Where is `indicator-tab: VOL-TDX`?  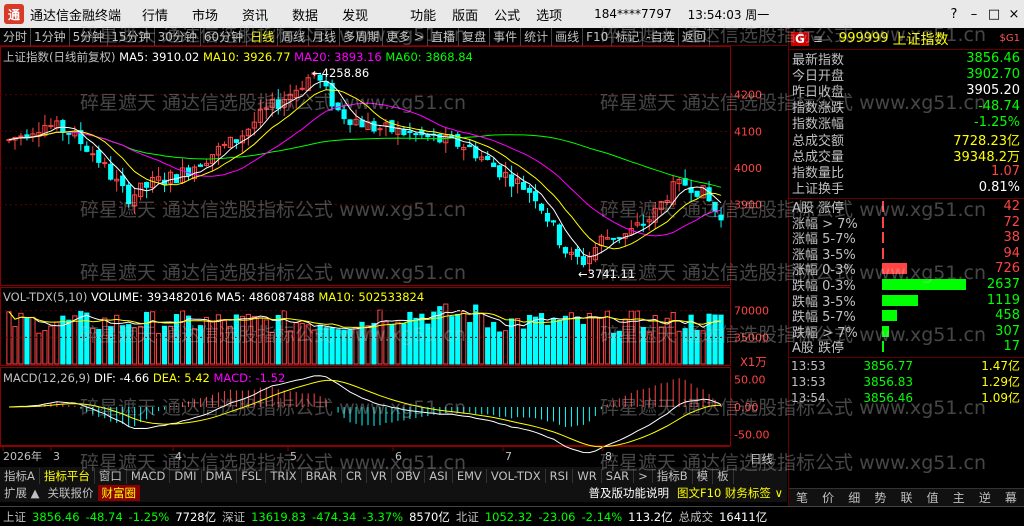
indicator-tab: VOL-TDX is located at coordinates (516, 475).